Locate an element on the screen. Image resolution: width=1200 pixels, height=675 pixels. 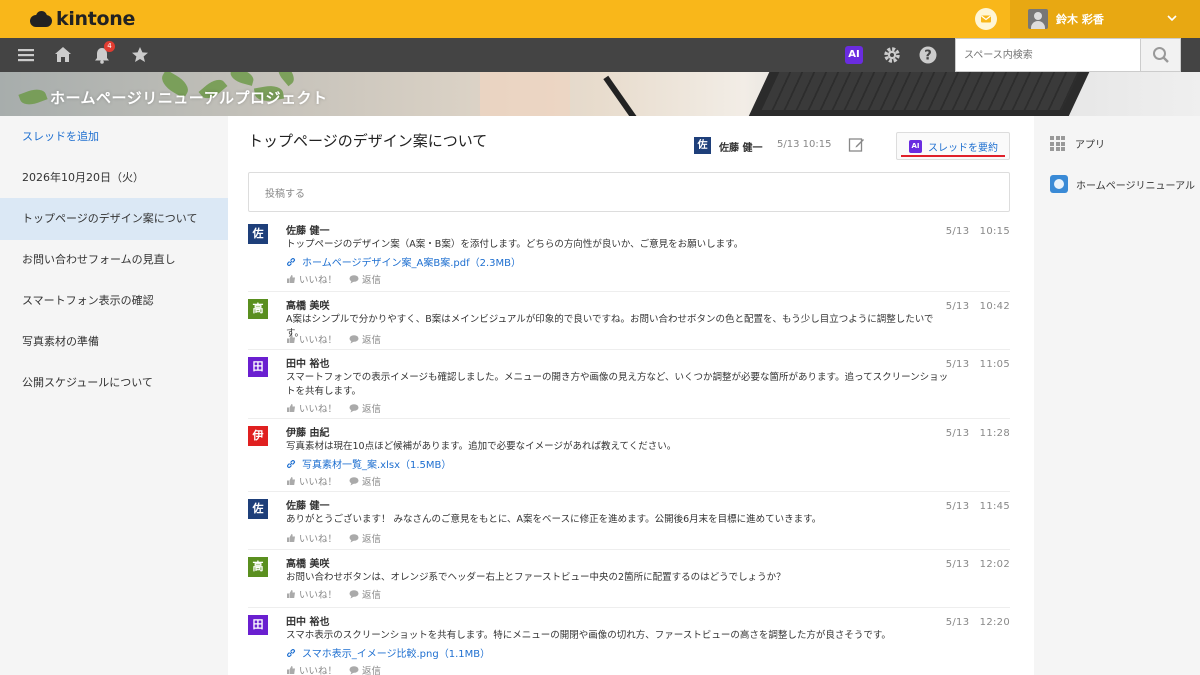
sidebar-item-date: 2026年10月20日（火） is located at coordinates (114, 178).